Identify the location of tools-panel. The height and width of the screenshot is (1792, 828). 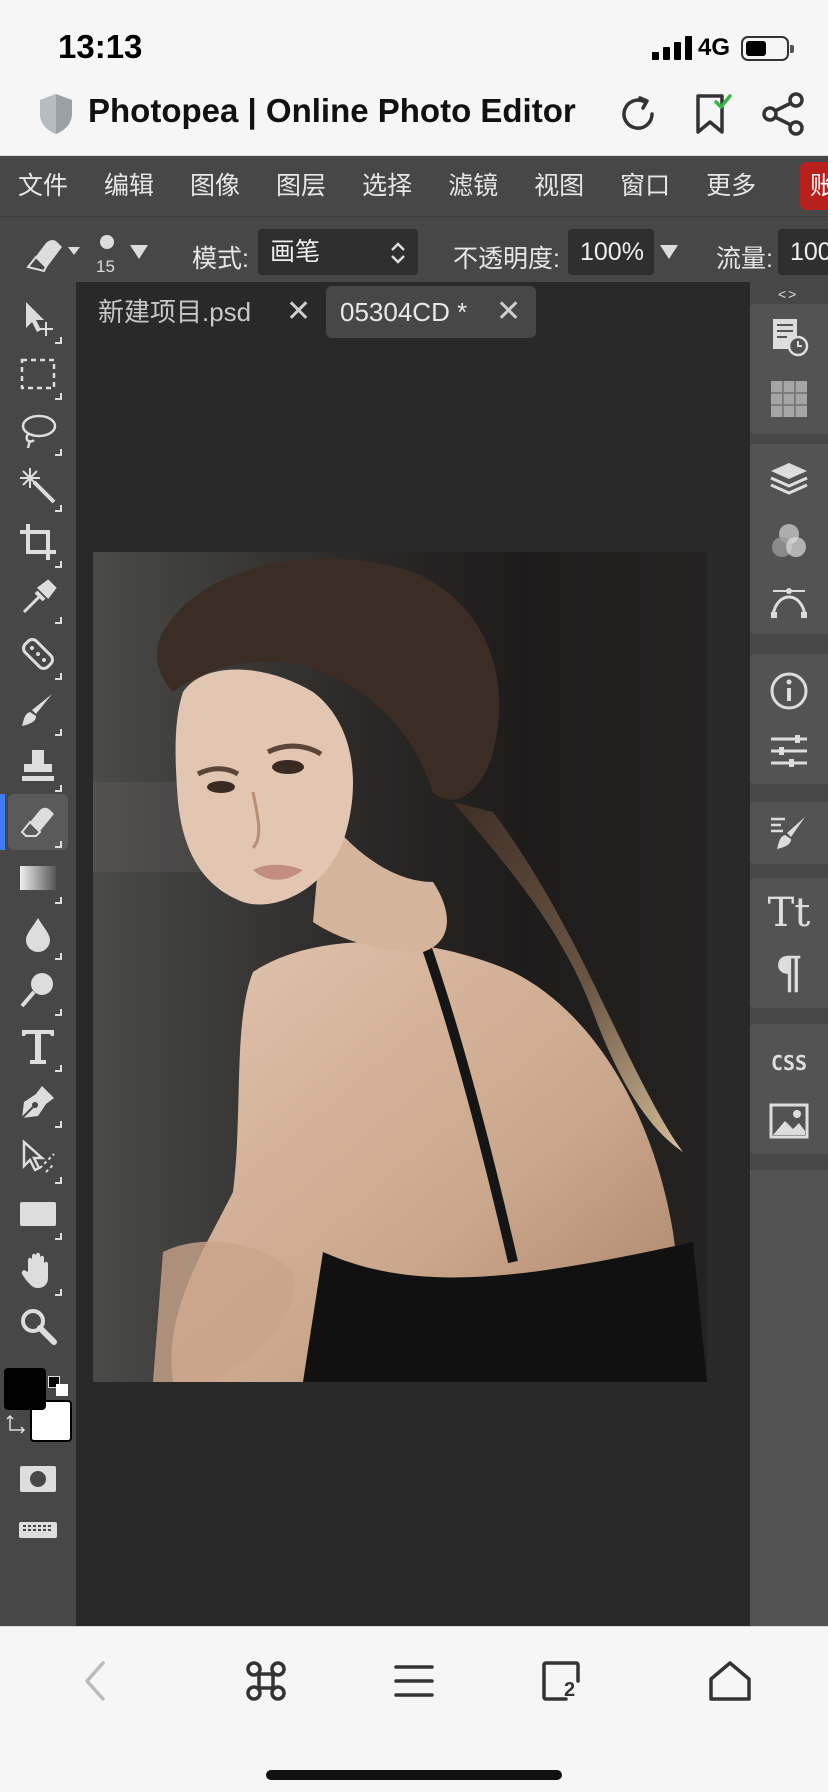
(38, 958).